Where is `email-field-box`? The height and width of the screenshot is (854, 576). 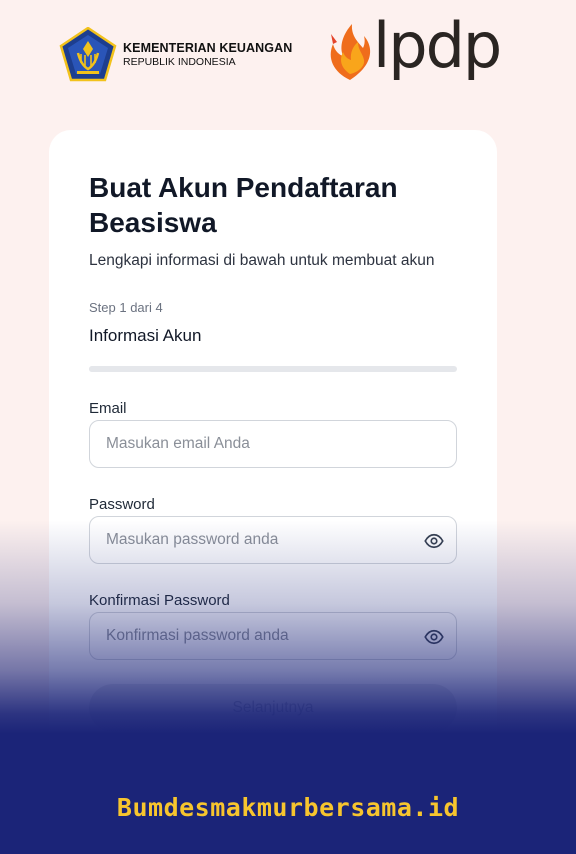
email-field-box is located at coordinates (273, 444).